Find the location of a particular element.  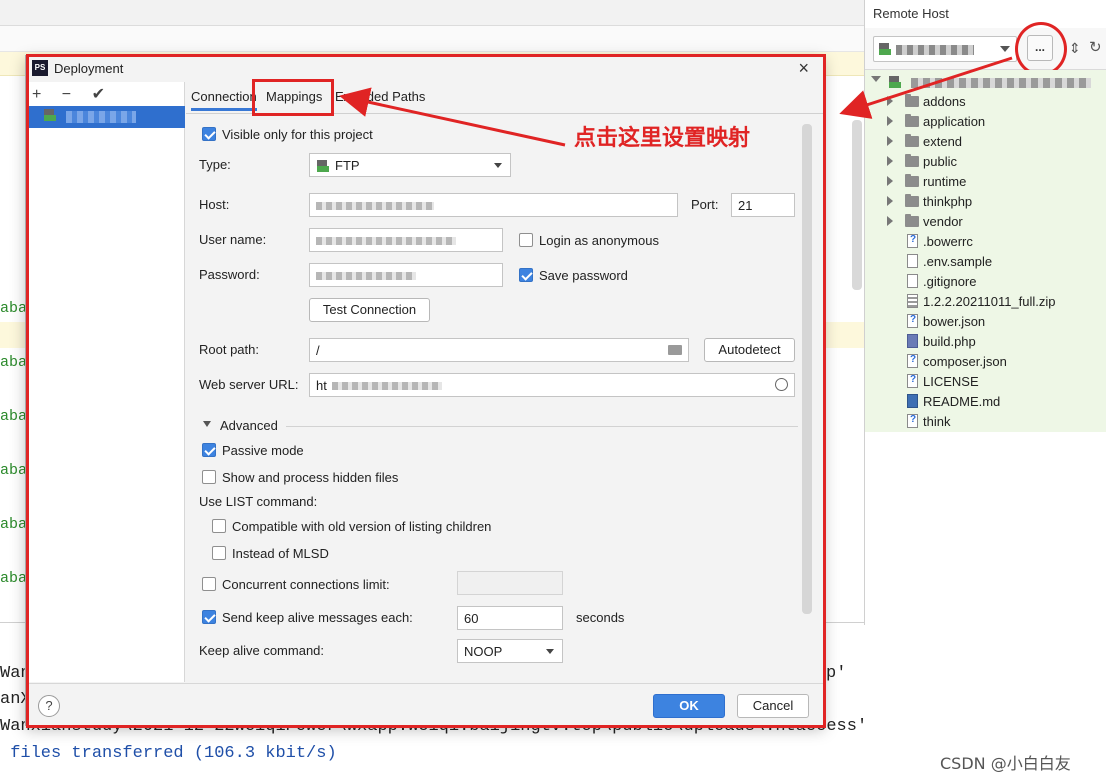

server-list-item is located at coordinates (105, 117).